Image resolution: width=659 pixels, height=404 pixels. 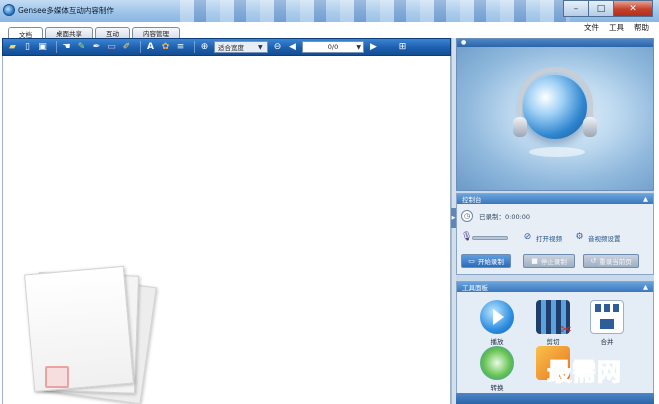 What do you see at coordinates (42, 47) in the screenshot?
I see `save-icon: ▣` at bounding box center [42, 47].